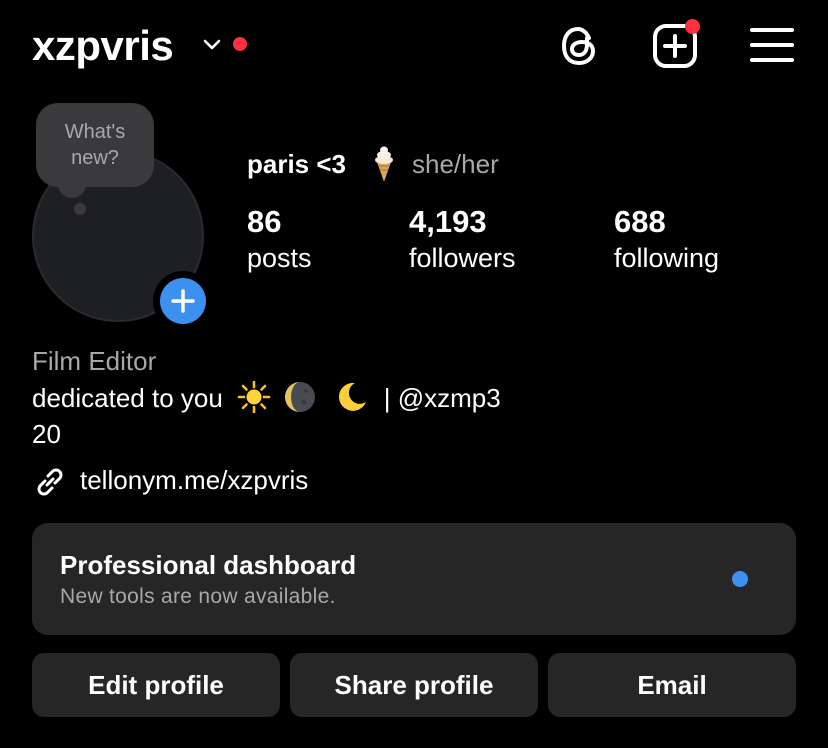  What do you see at coordinates (580, 46) in the screenshot?
I see `threads-icon` at bounding box center [580, 46].